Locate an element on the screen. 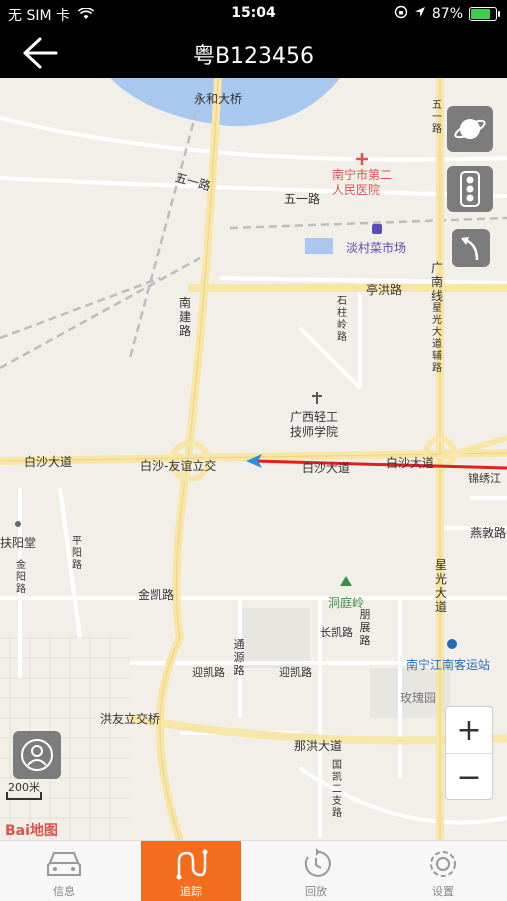 The height and width of the screenshot is (901, 507). map-label-naxiang-ave: 那洪大道 is located at coordinates (318, 746).